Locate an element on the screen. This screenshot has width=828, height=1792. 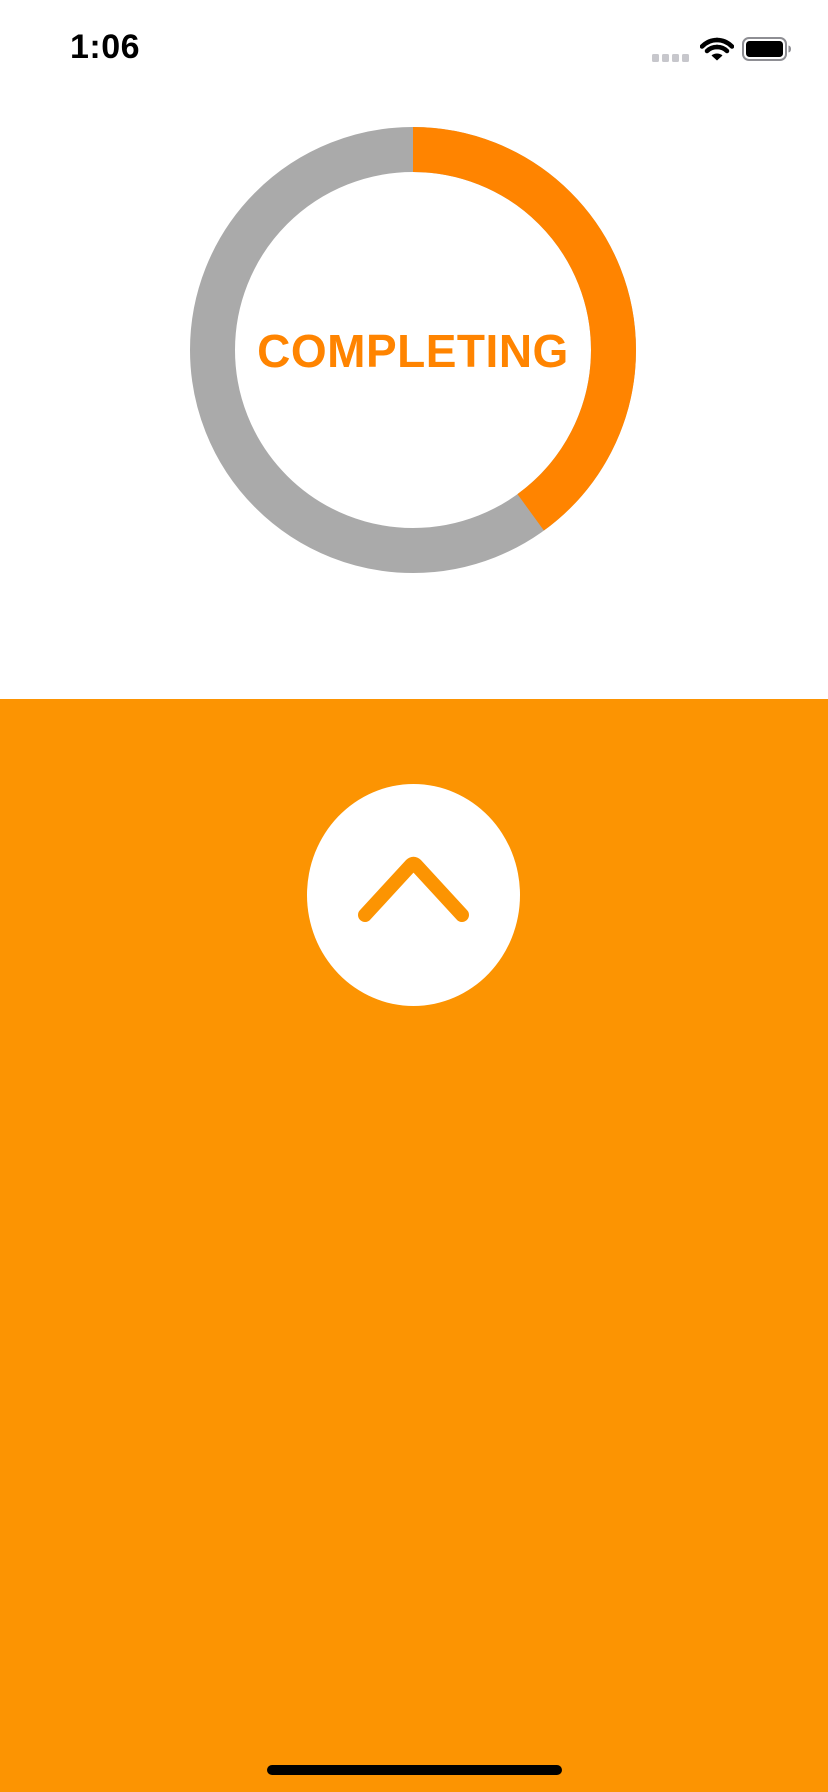
home-indicator is located at coordinates (414, 1770).